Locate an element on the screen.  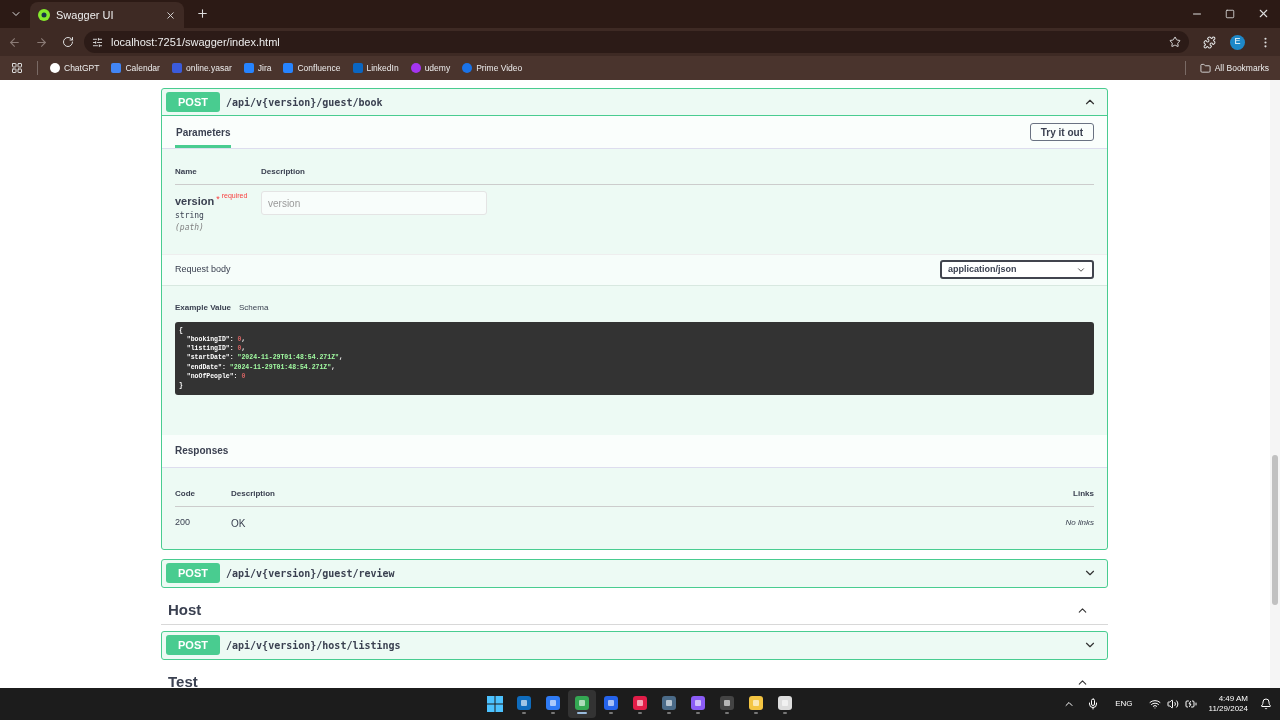
response-code: 200 is located at coordinates (183, 523).